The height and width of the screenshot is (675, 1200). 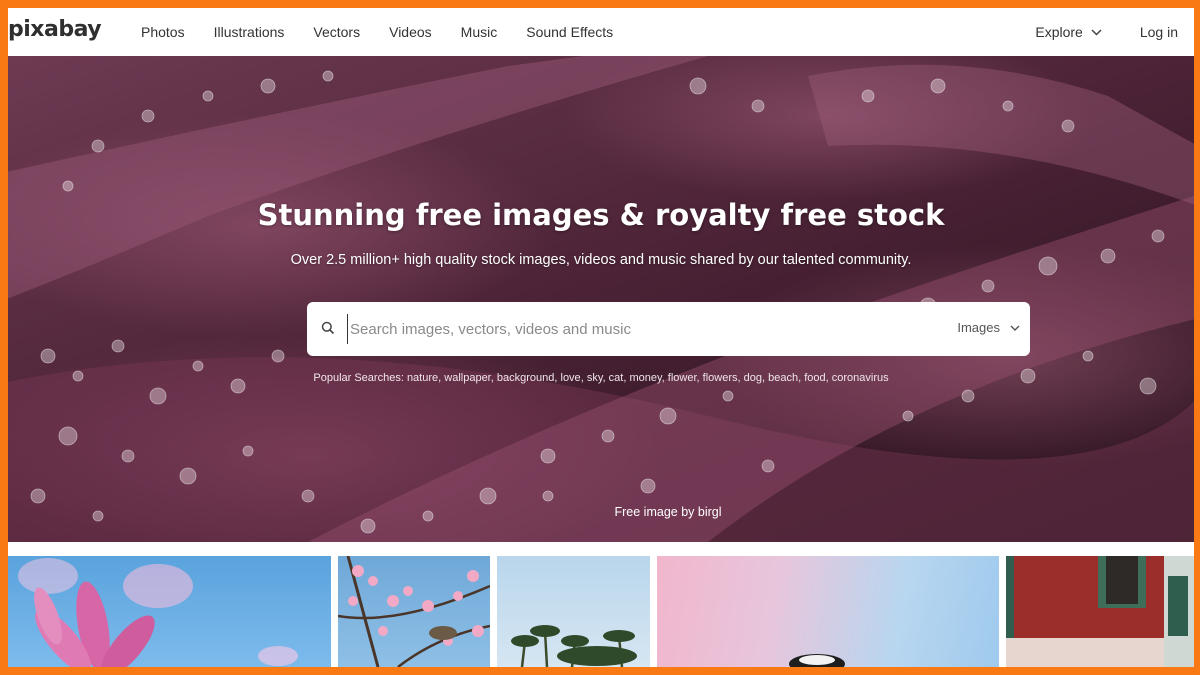 I want to click on popular-tag-wallpaper: wallpaper,, so click(x=469, y=378).